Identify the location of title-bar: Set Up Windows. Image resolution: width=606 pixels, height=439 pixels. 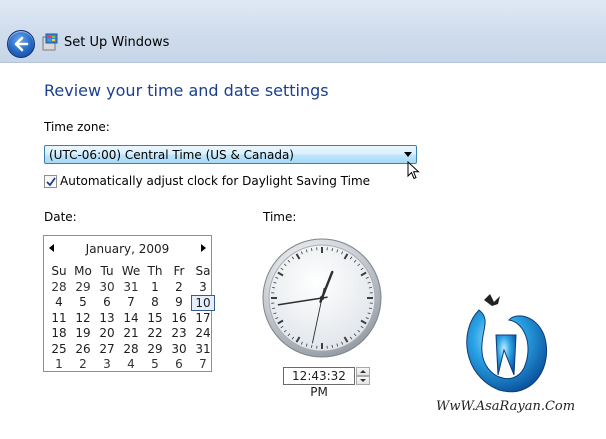
(303, 31).